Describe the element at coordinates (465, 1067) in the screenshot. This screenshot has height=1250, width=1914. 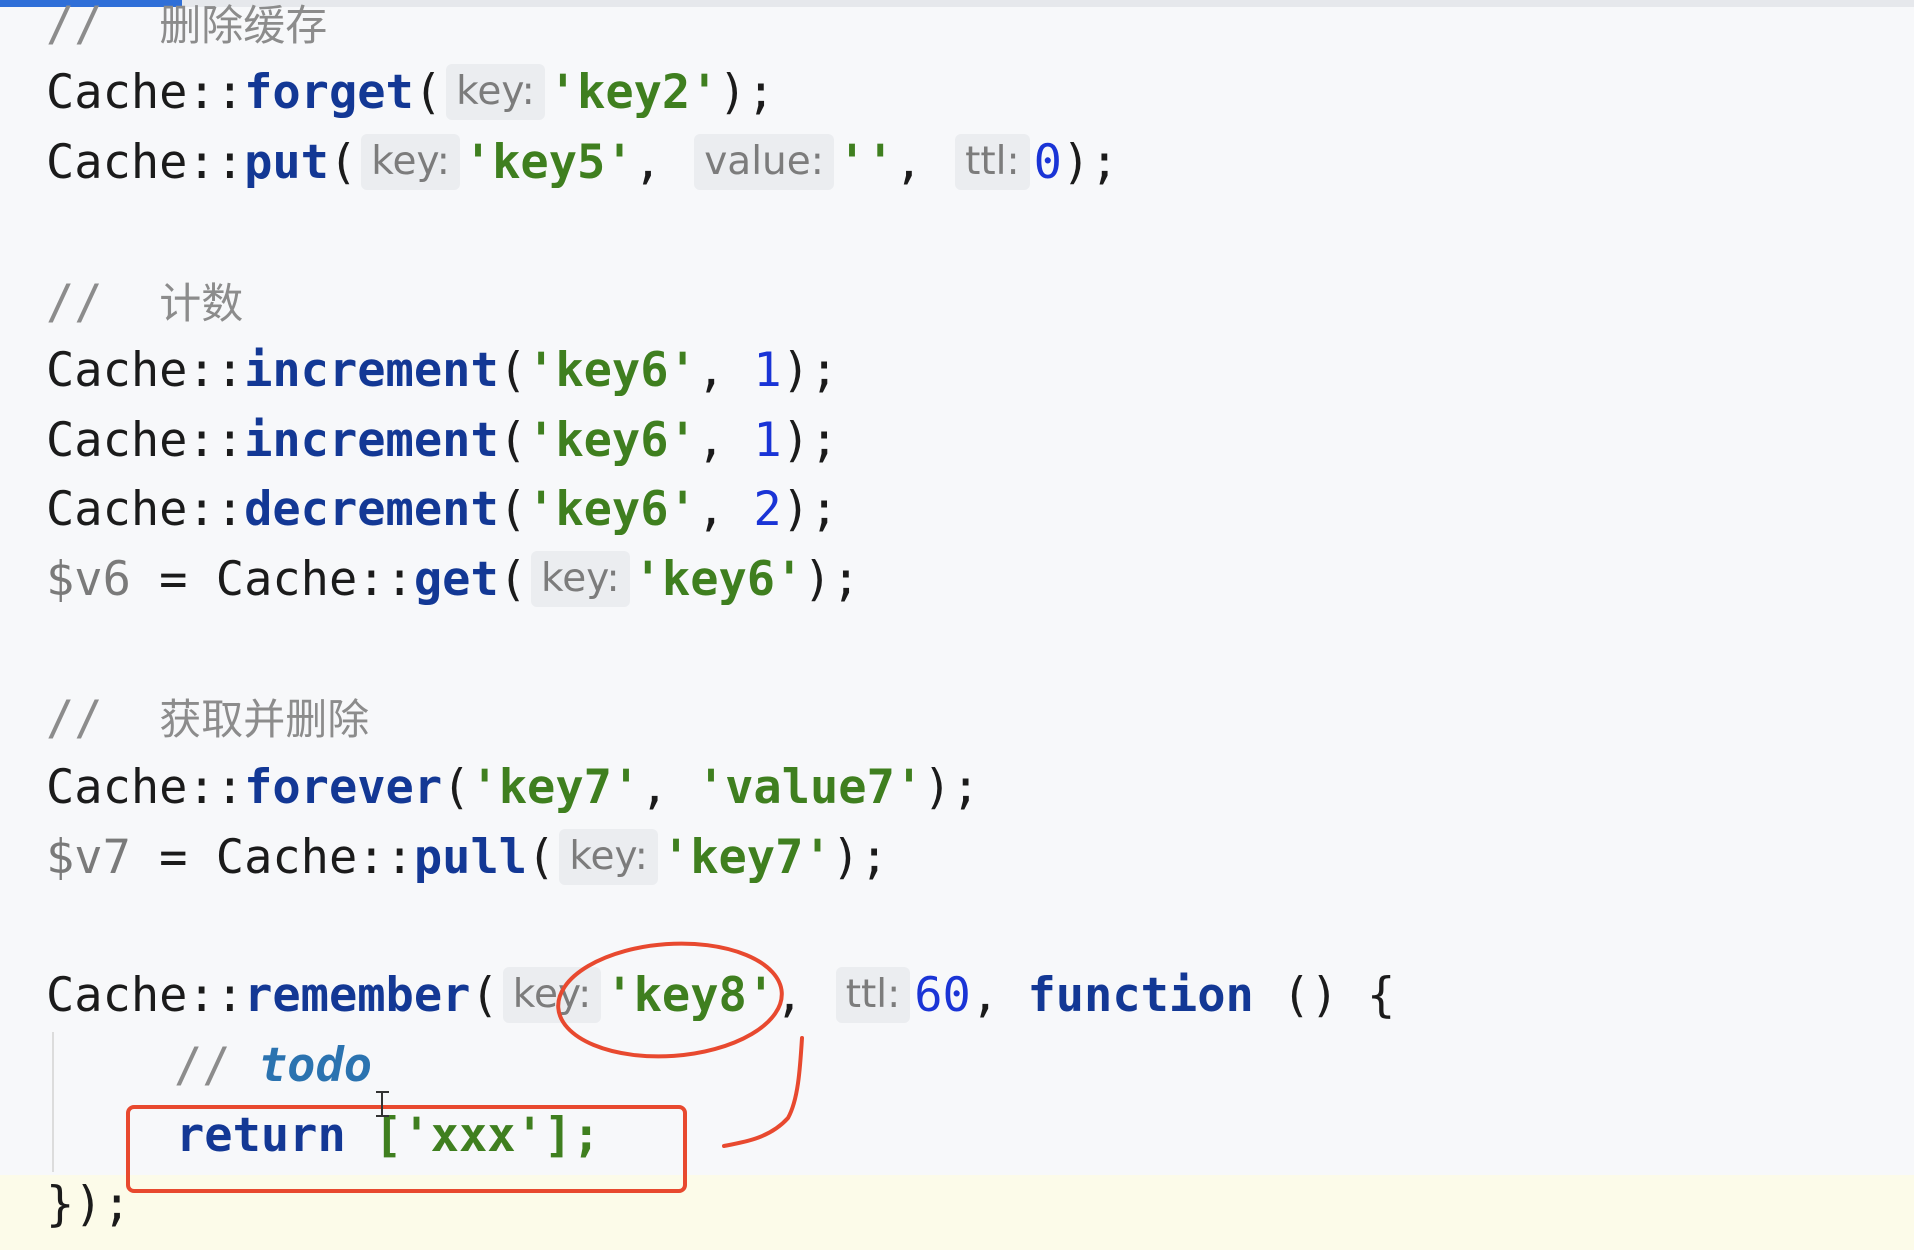
I see `annotation-overlay` at that location.